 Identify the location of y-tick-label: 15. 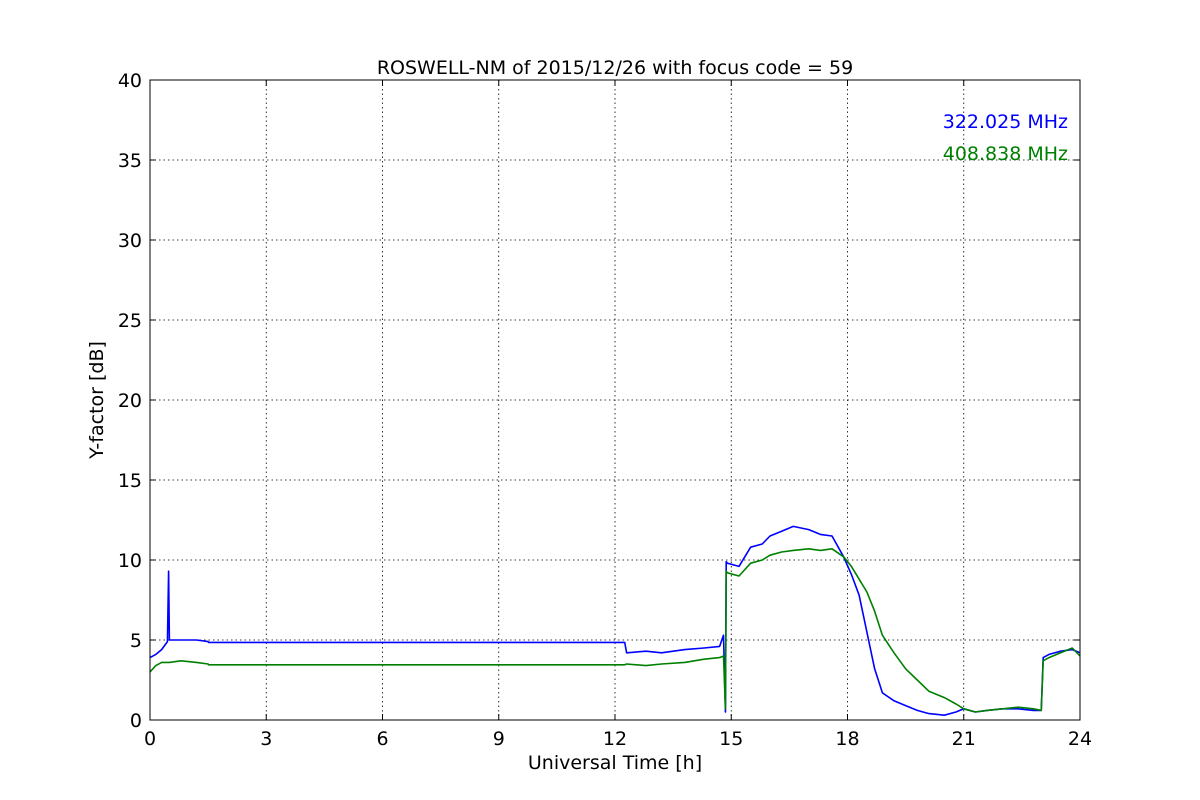
(130, 481).